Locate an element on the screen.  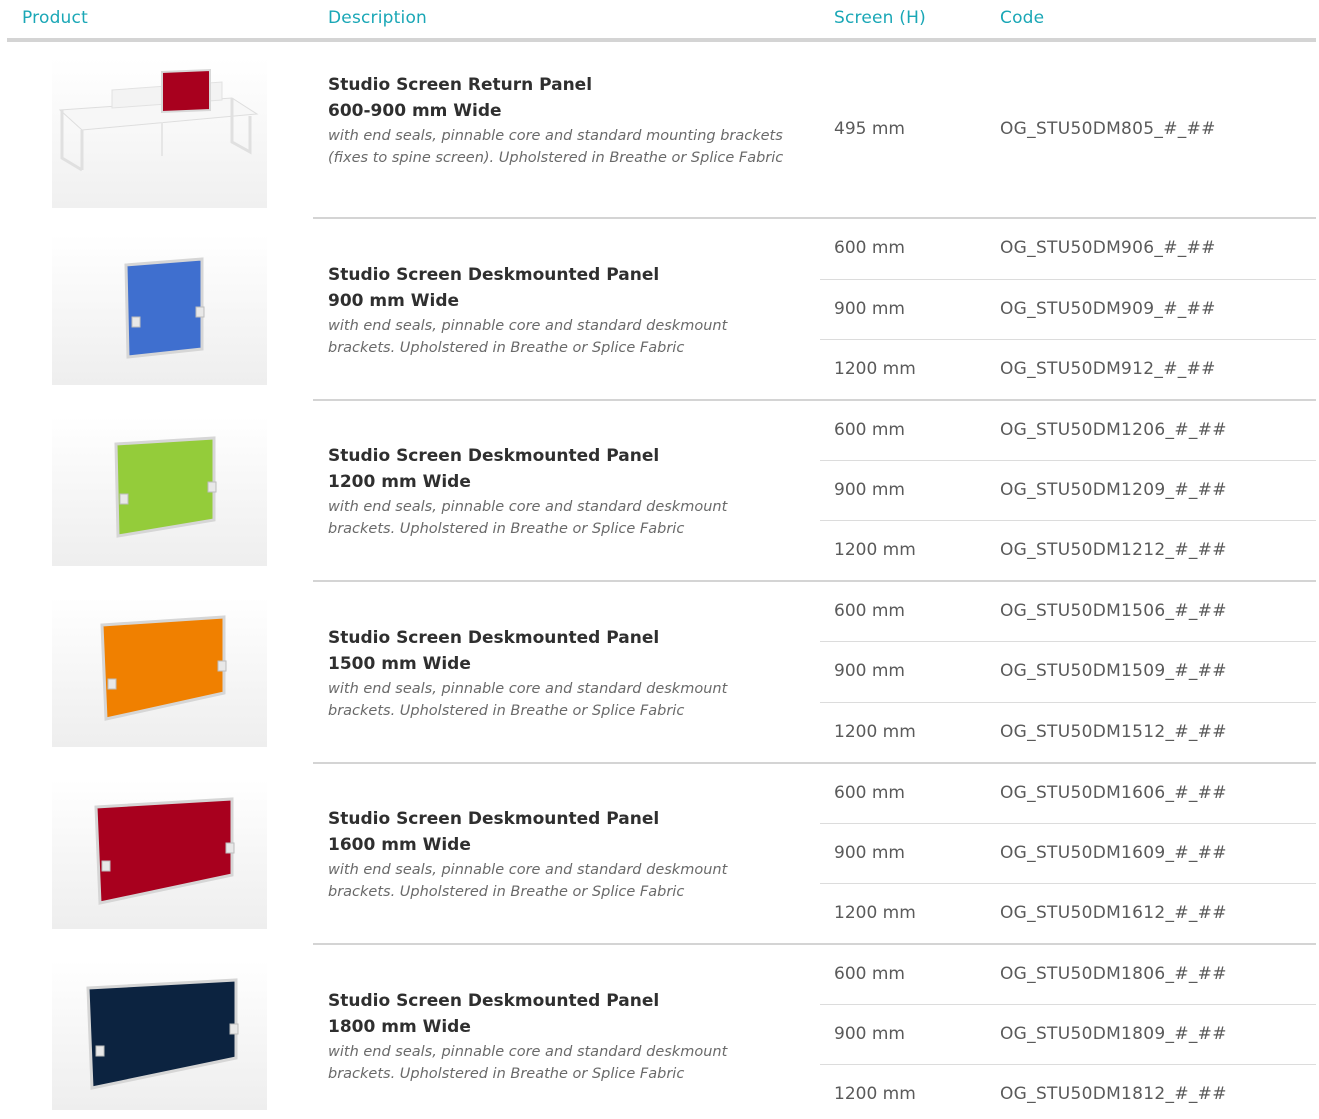
header-divider is located at coordinates (661, 40).